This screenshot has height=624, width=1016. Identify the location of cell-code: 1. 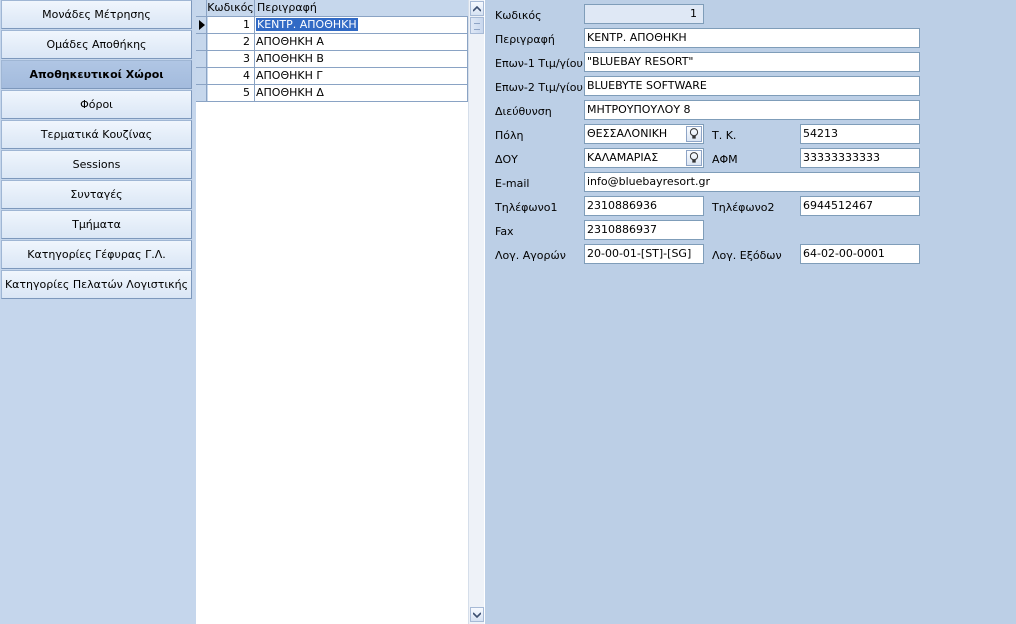
(231, 25).